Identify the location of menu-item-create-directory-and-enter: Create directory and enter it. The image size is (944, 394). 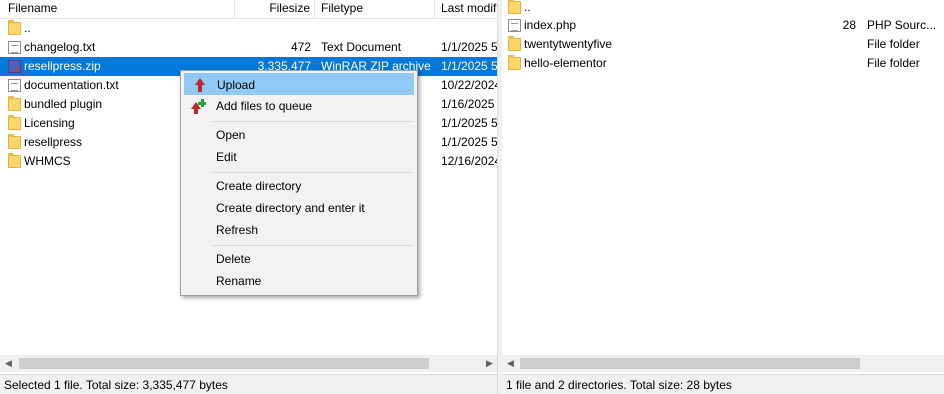
(299, 208).